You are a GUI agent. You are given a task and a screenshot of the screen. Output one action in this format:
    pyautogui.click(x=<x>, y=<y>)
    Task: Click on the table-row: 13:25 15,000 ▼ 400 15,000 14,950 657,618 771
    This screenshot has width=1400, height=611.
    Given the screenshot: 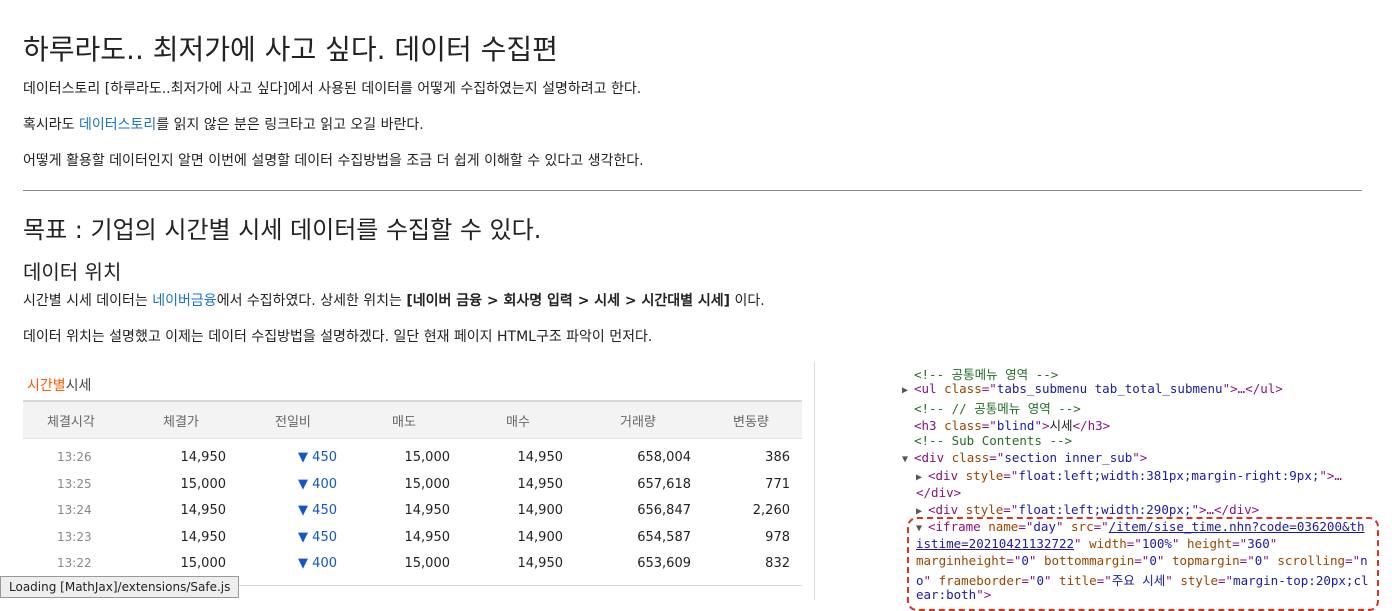 What is the action you would take?
    pyautogui.click(x=412, y=484)
    